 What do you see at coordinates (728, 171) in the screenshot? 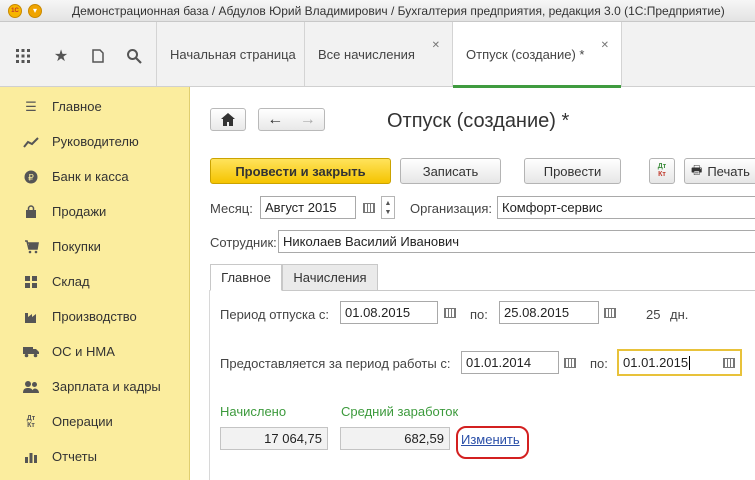
I see `print-label: Печать` at bounding box center [728, 171].